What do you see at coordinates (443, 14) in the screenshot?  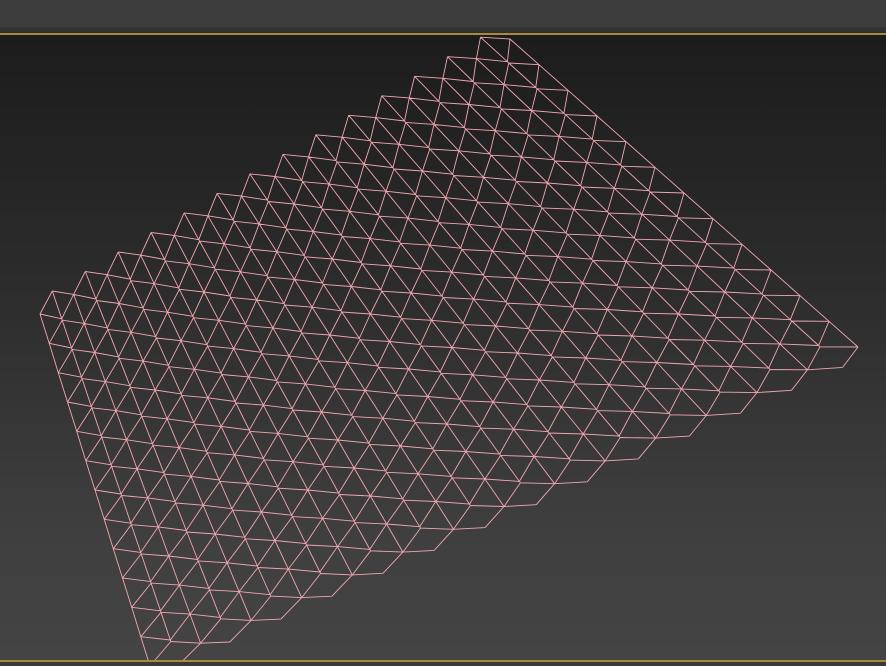 I see `toolbar-strip` at bounding box center [443, 14].